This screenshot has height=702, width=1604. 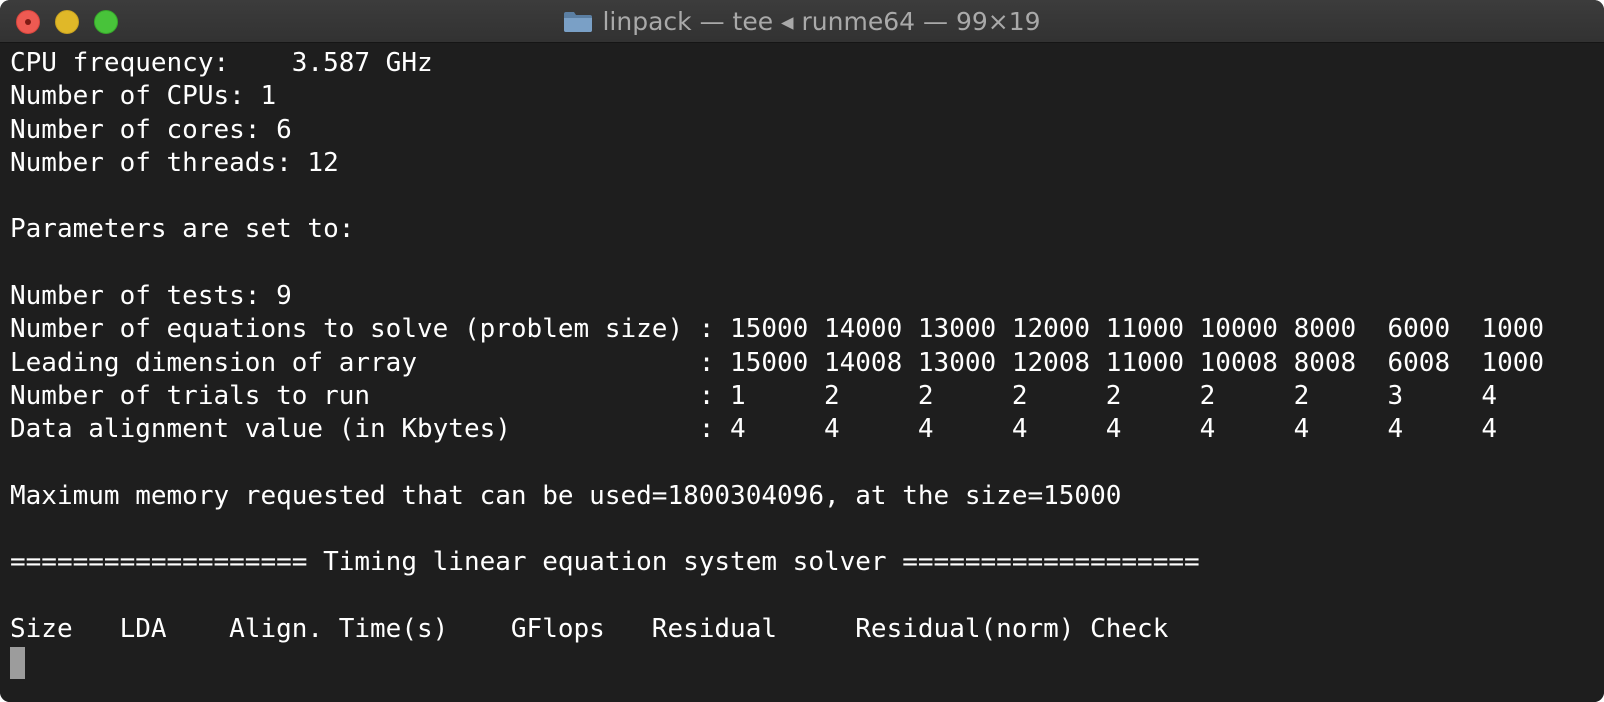 What do you see at coordinates (151, 296) in the screenshot?
I see `terminal-line: Number of tests: 9` at bounding box center [151, 296].